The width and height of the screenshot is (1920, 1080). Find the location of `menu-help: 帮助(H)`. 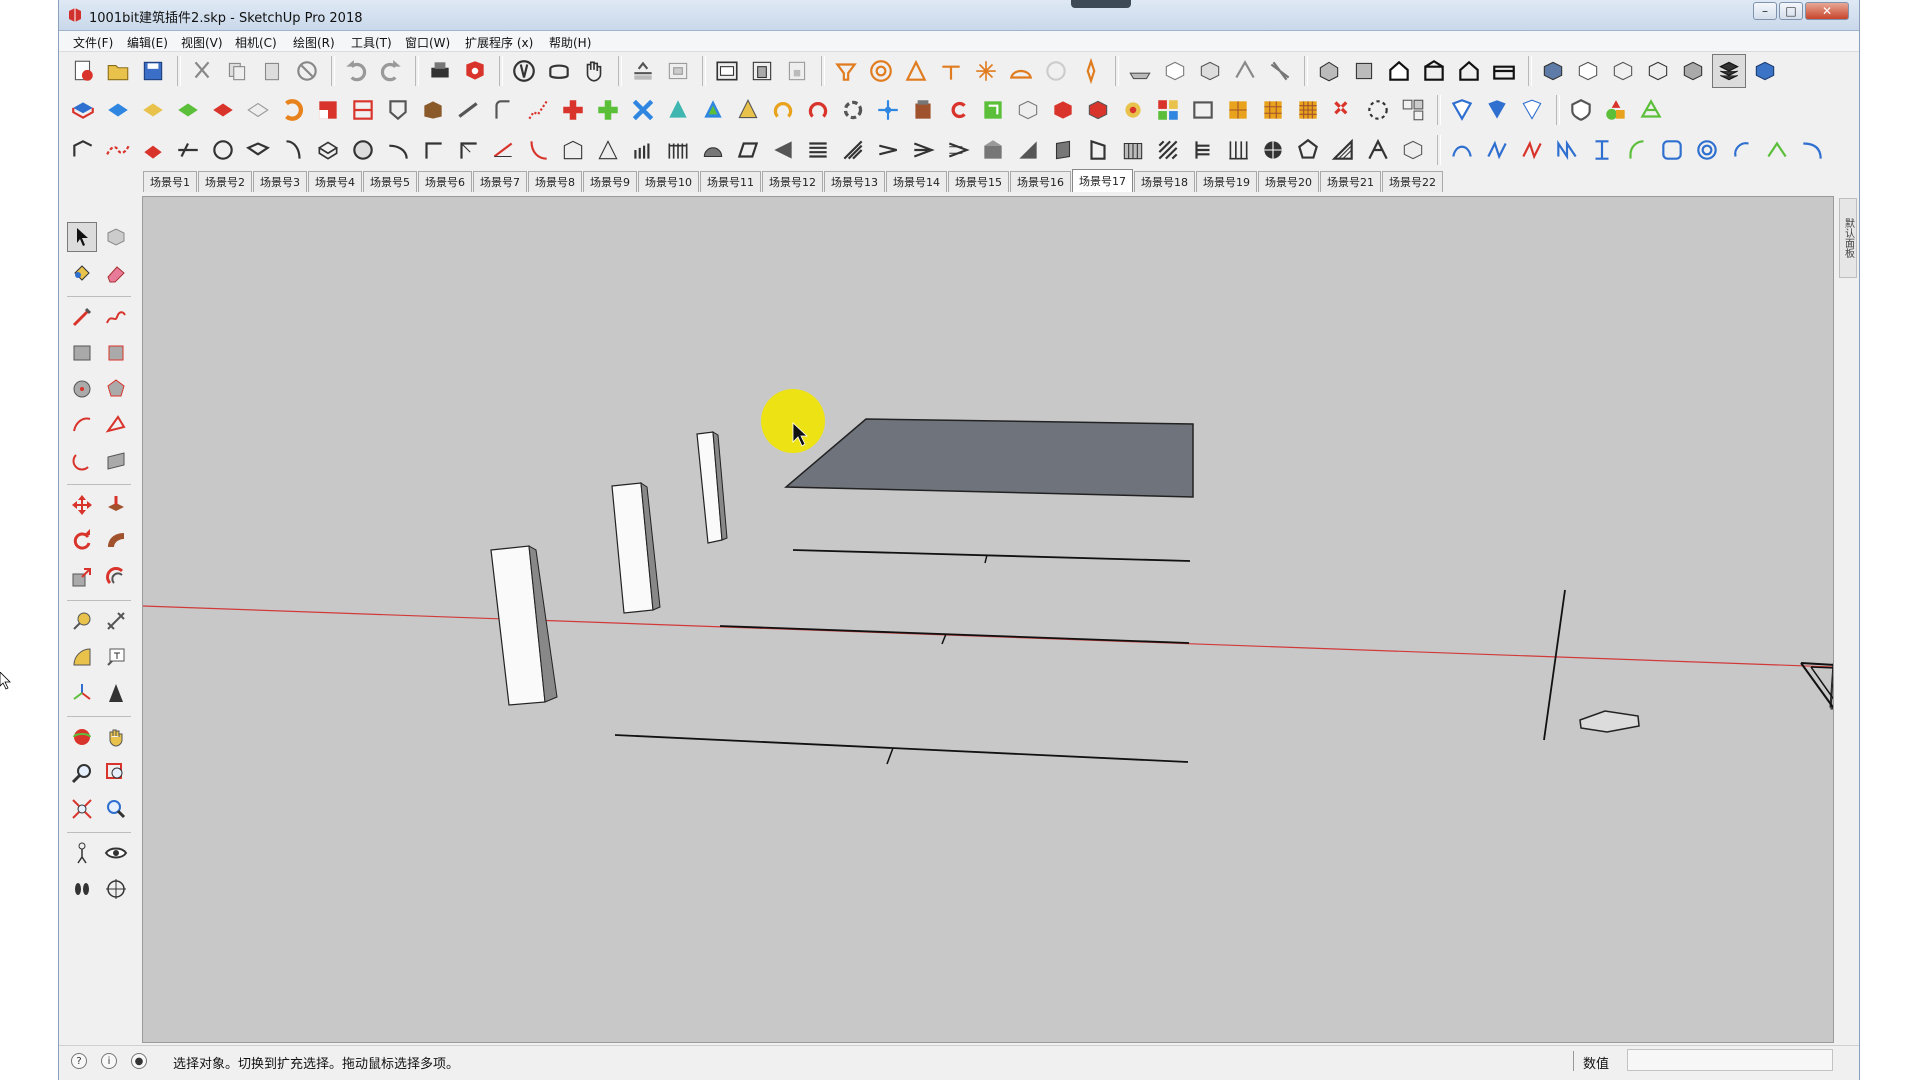

menu-help: 帮助(H) is located at coordinates (570, 42).